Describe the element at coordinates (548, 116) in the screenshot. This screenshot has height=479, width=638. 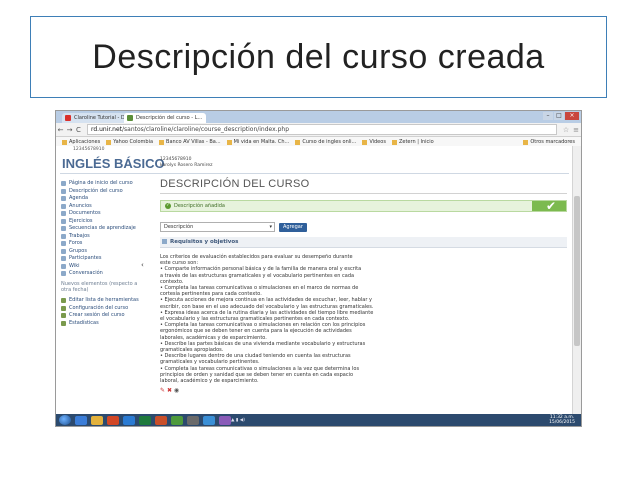
I see `minimize-icon: –` at that location.